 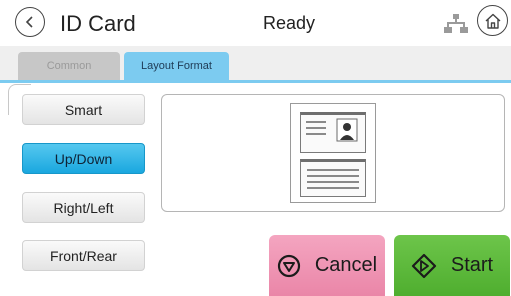 I want to click on id-card-back-icon, so click(x=333, y=179).